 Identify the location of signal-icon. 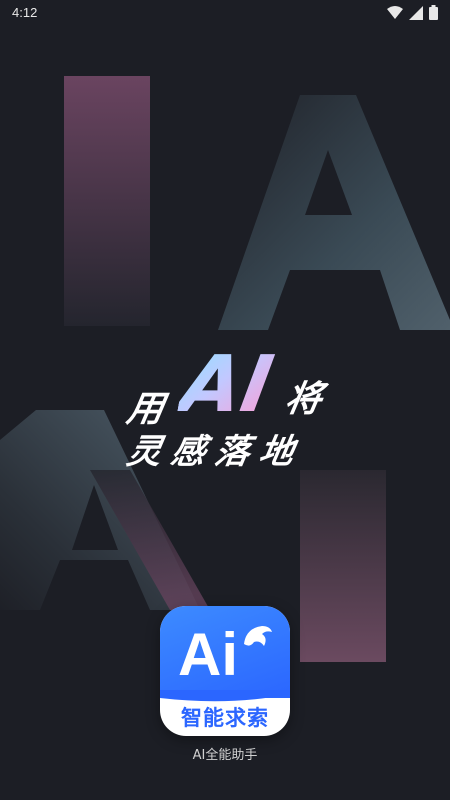
(416, 12).